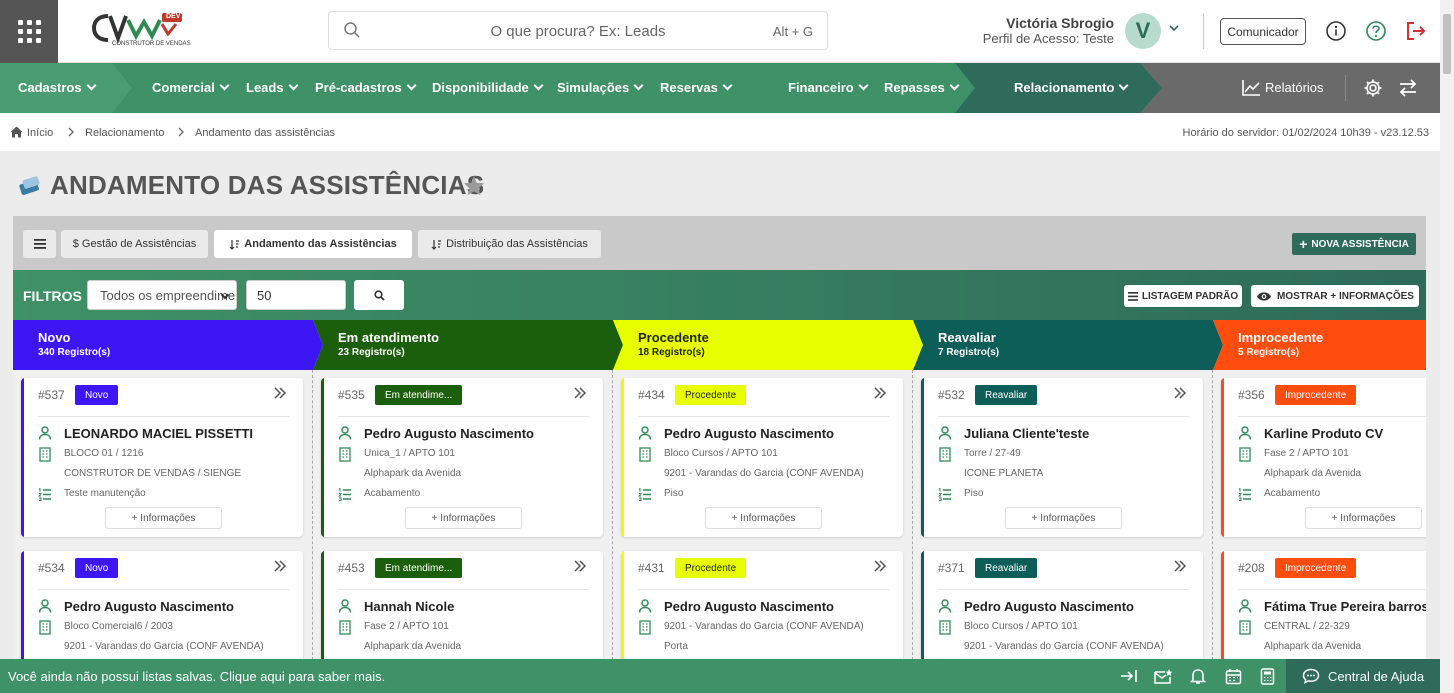 The image size is (1454, 693). What do you see at coordinates (296, 295) in the screenshot?
I see `limit-input: 50` at bounding box center [296, 295].